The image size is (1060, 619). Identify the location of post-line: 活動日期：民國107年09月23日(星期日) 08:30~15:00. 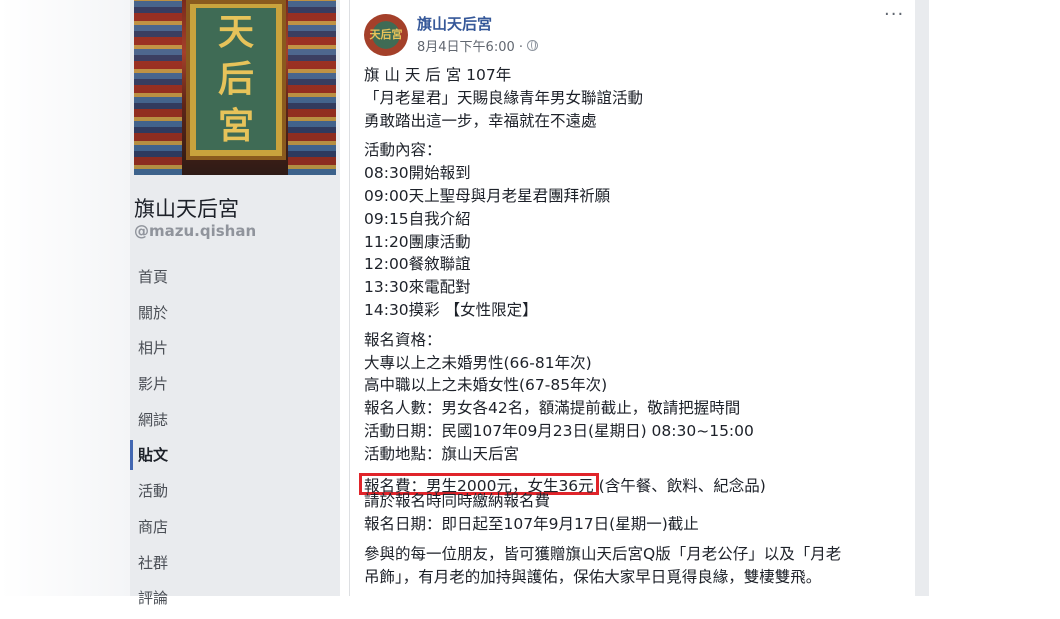
(559, 430).